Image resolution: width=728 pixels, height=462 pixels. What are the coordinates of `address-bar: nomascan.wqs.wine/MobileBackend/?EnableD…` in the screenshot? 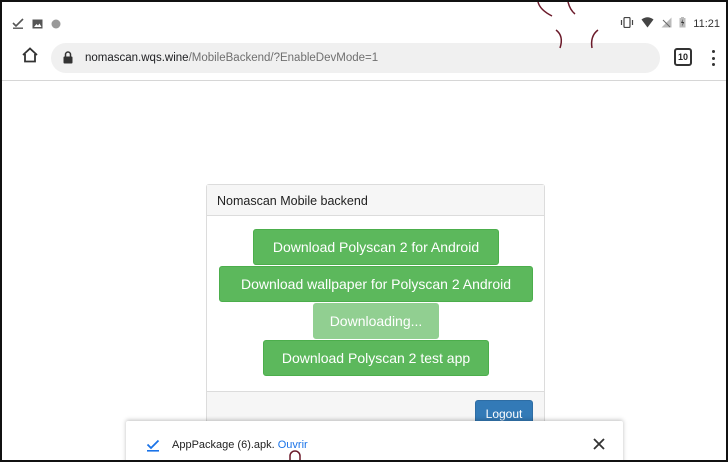 It's located at (355, 58).